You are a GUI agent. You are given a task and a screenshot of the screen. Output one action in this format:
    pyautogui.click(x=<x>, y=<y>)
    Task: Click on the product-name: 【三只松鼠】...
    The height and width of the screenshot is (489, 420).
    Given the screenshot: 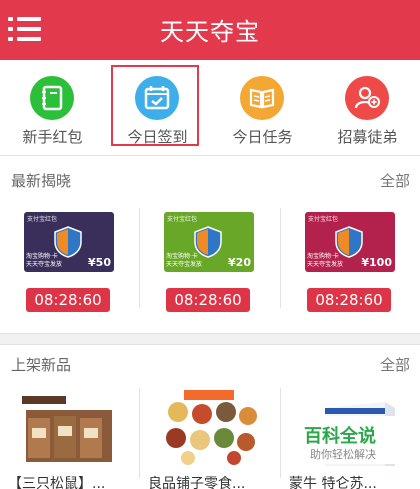 What is the action you would take?
    pyautogui.click(x=57, y=482)
    